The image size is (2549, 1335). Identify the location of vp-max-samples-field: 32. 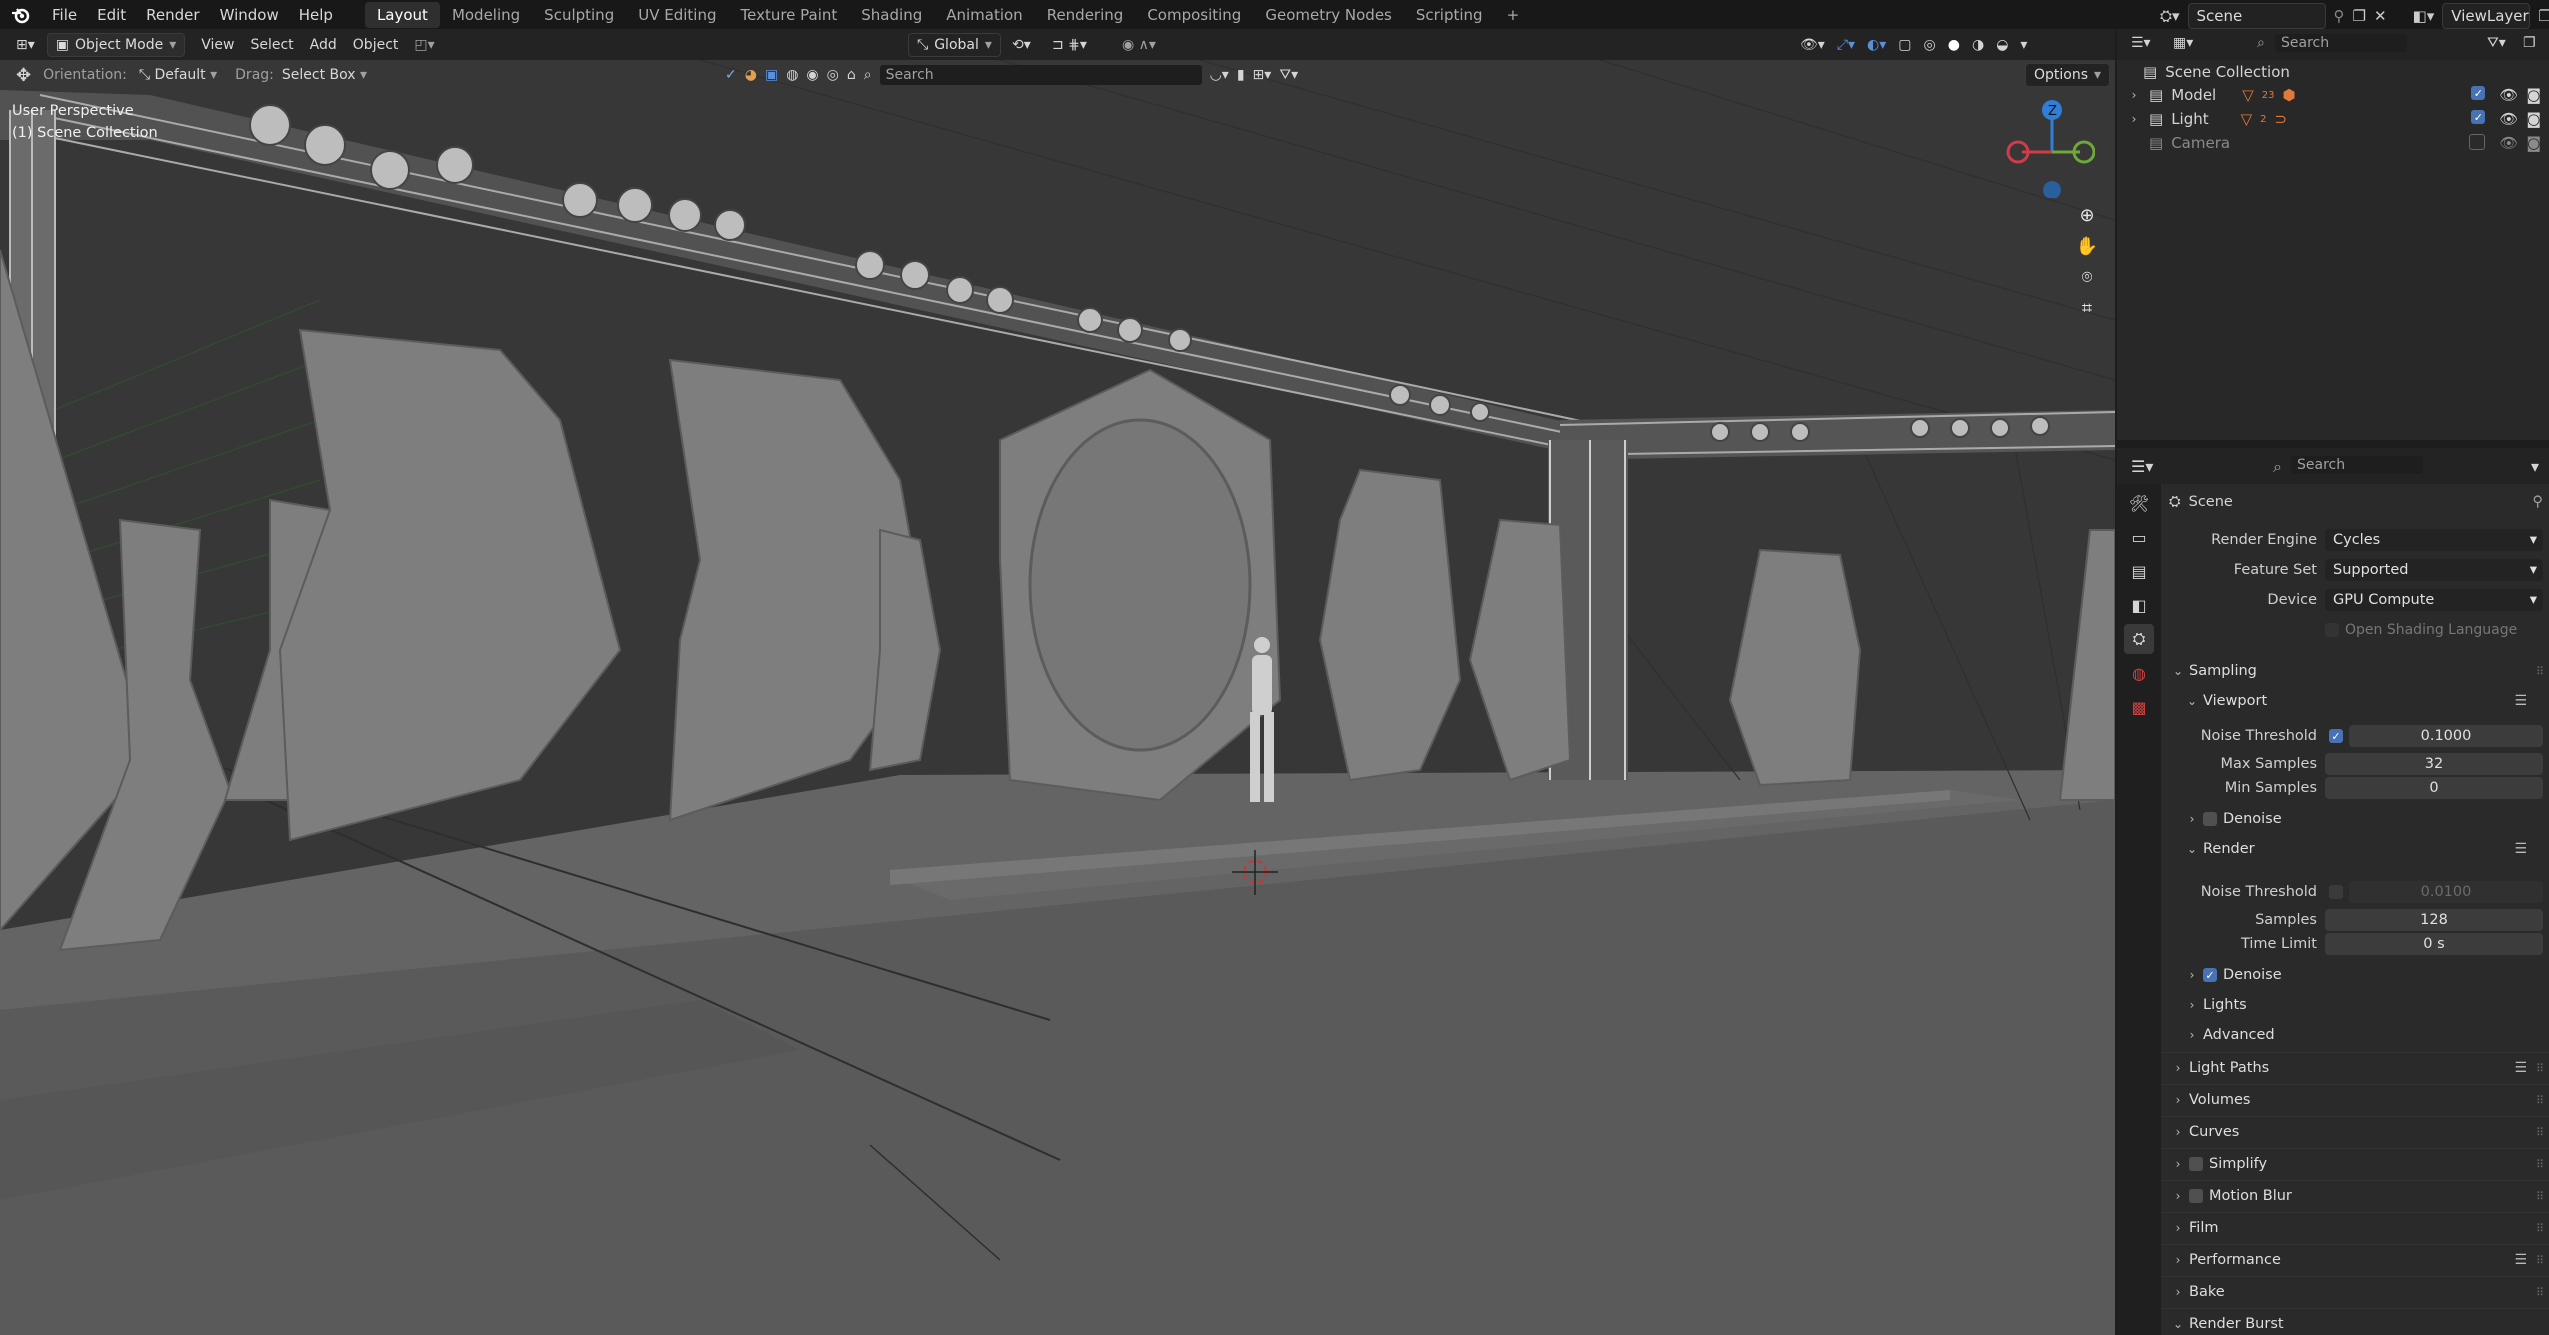
(2434, 764).